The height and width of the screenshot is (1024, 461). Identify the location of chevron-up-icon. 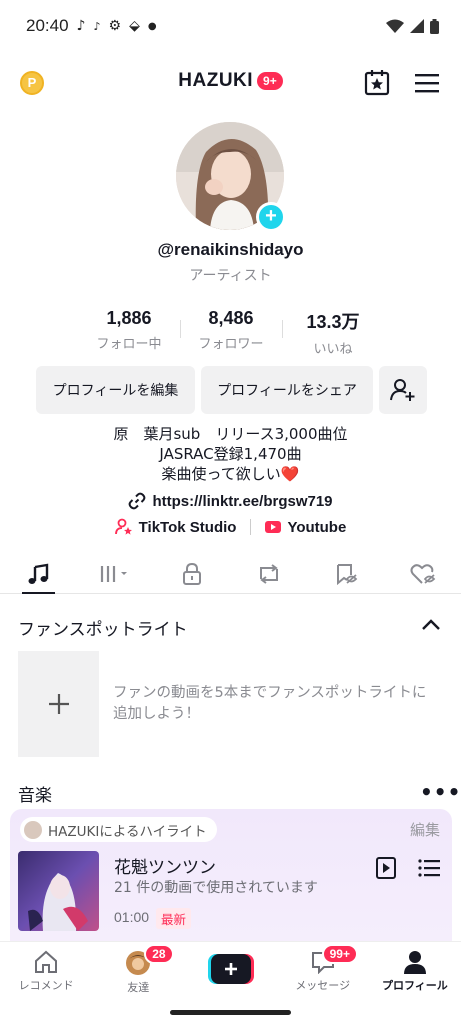
(431, 625).